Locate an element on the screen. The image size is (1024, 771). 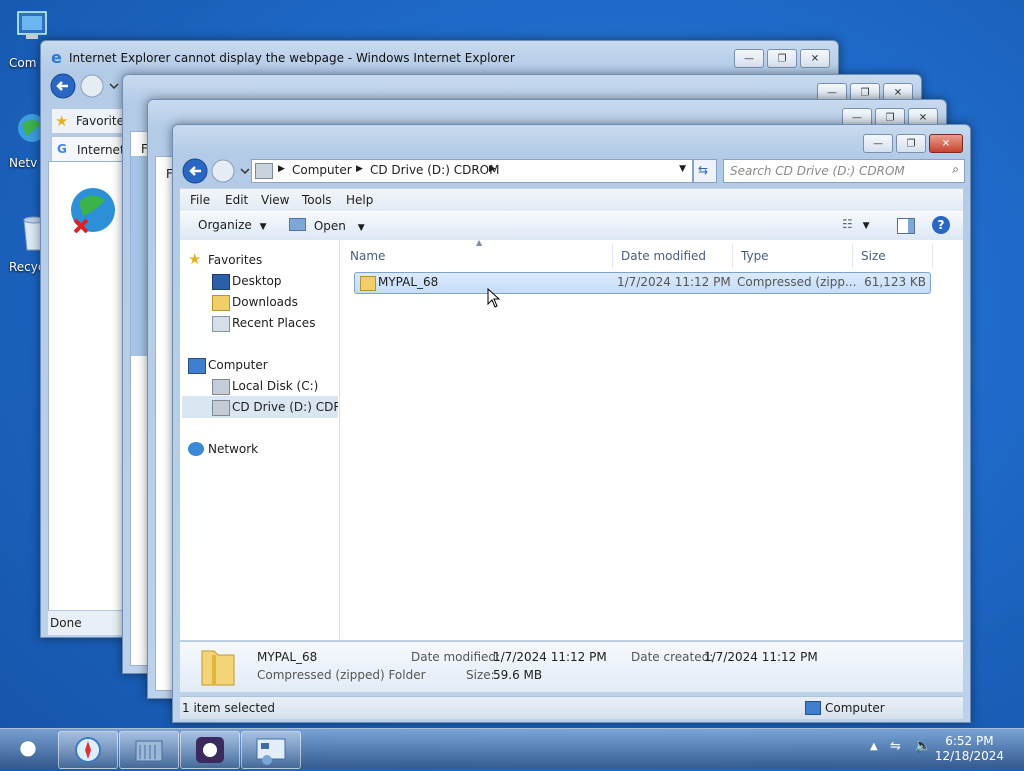
nav-item-local-disk: Local Disk (C:) is located at coordinates (265, 386).